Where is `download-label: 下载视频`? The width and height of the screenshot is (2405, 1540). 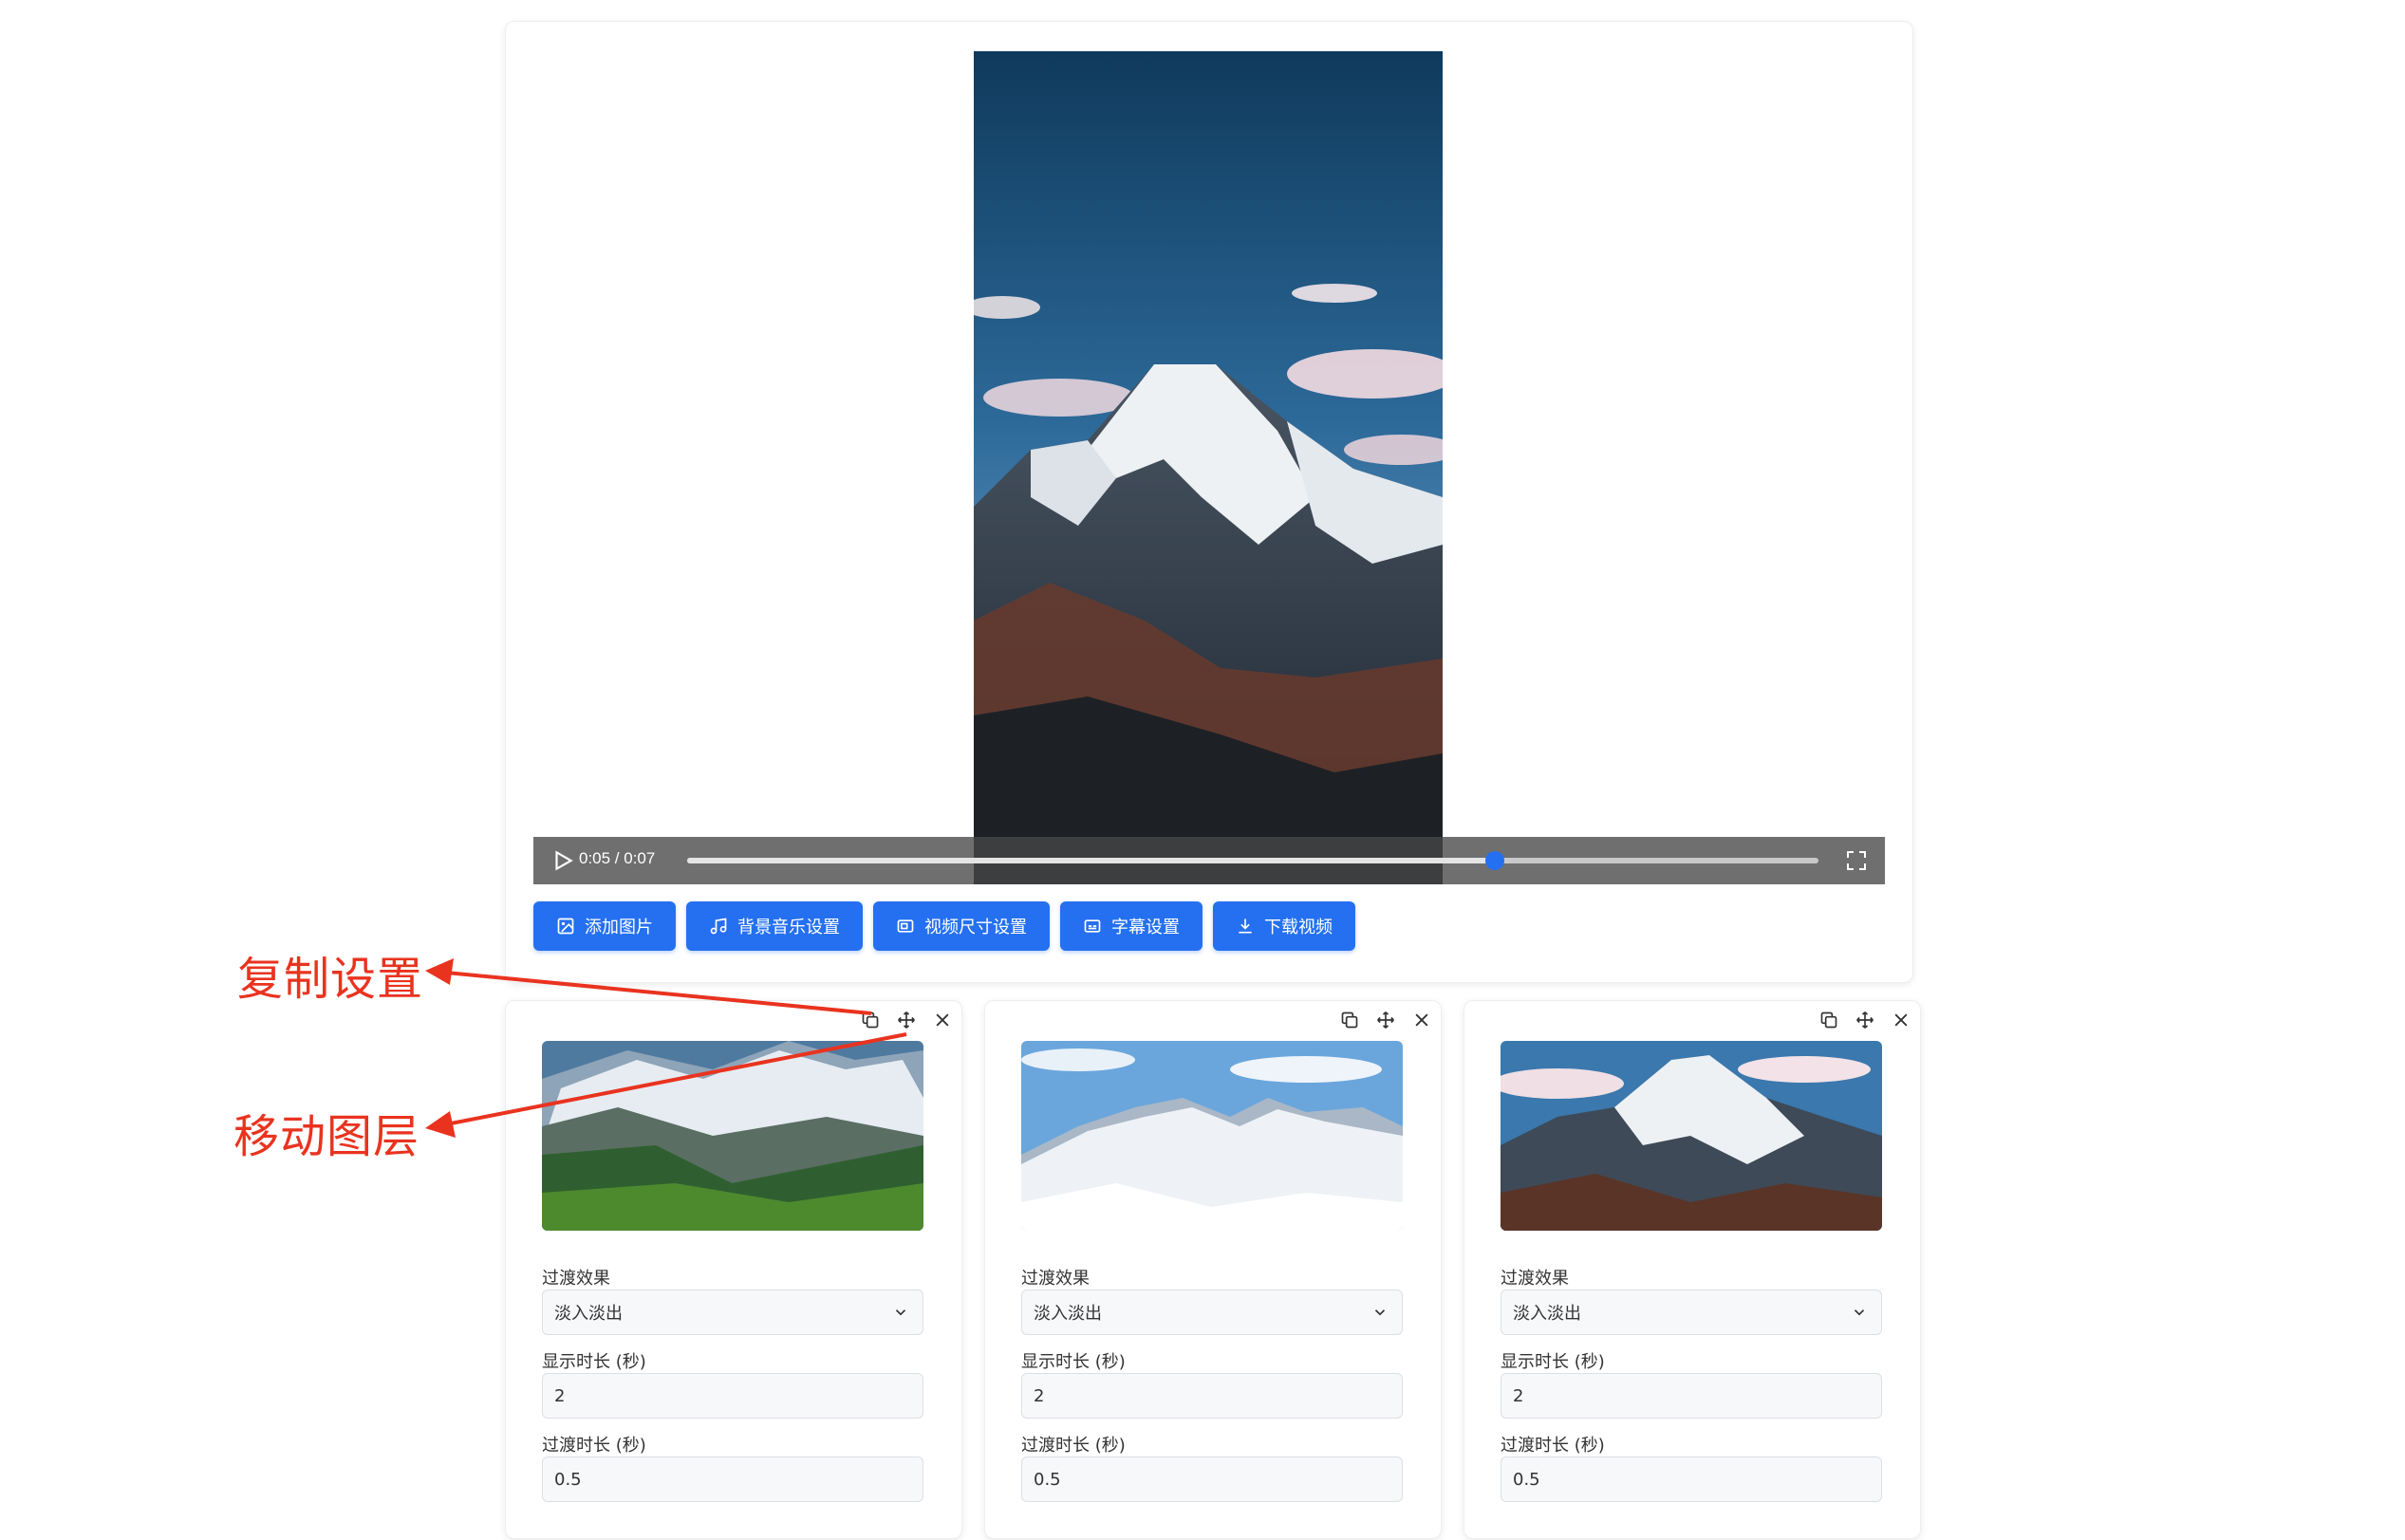
download-label: 下载视频 is located at coordinates (1298, 927).